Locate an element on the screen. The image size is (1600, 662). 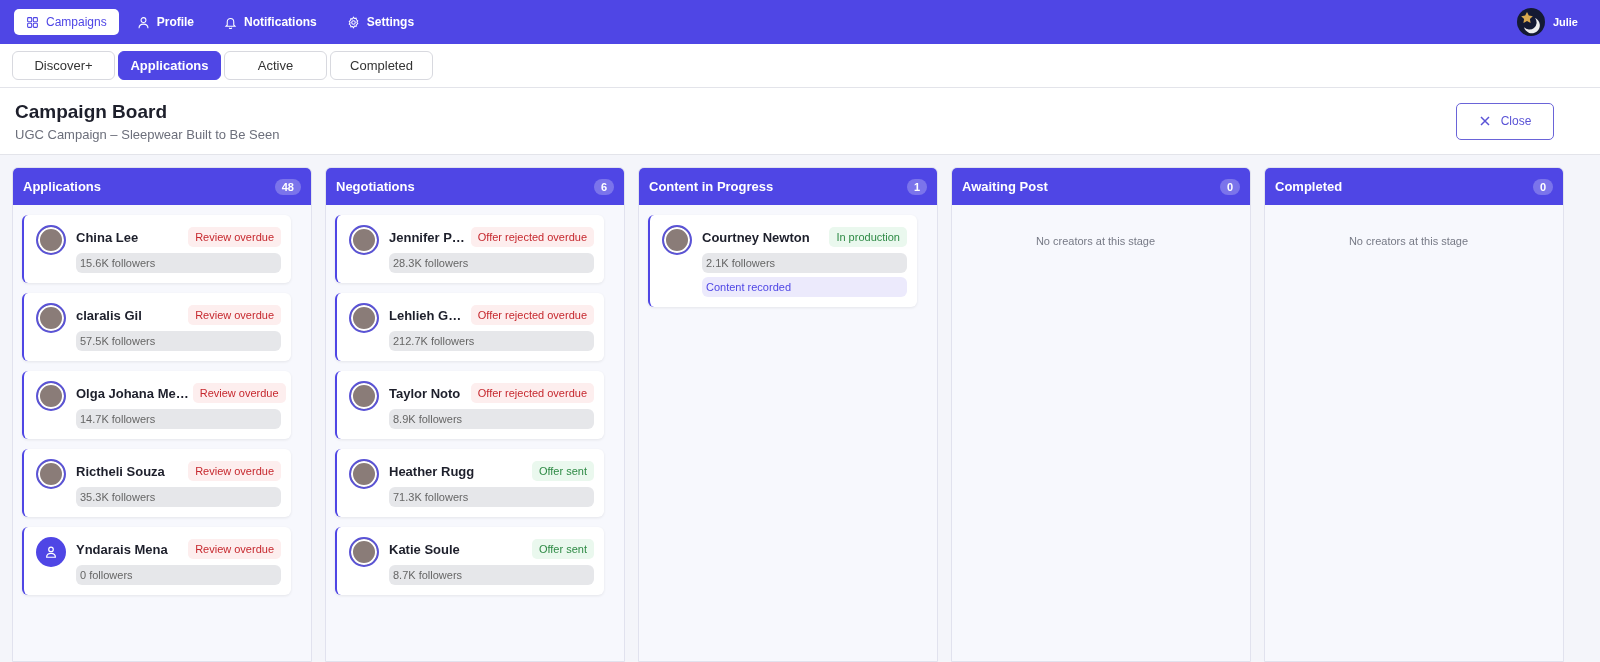
tab: Applications is located at coordinates (169, 65).